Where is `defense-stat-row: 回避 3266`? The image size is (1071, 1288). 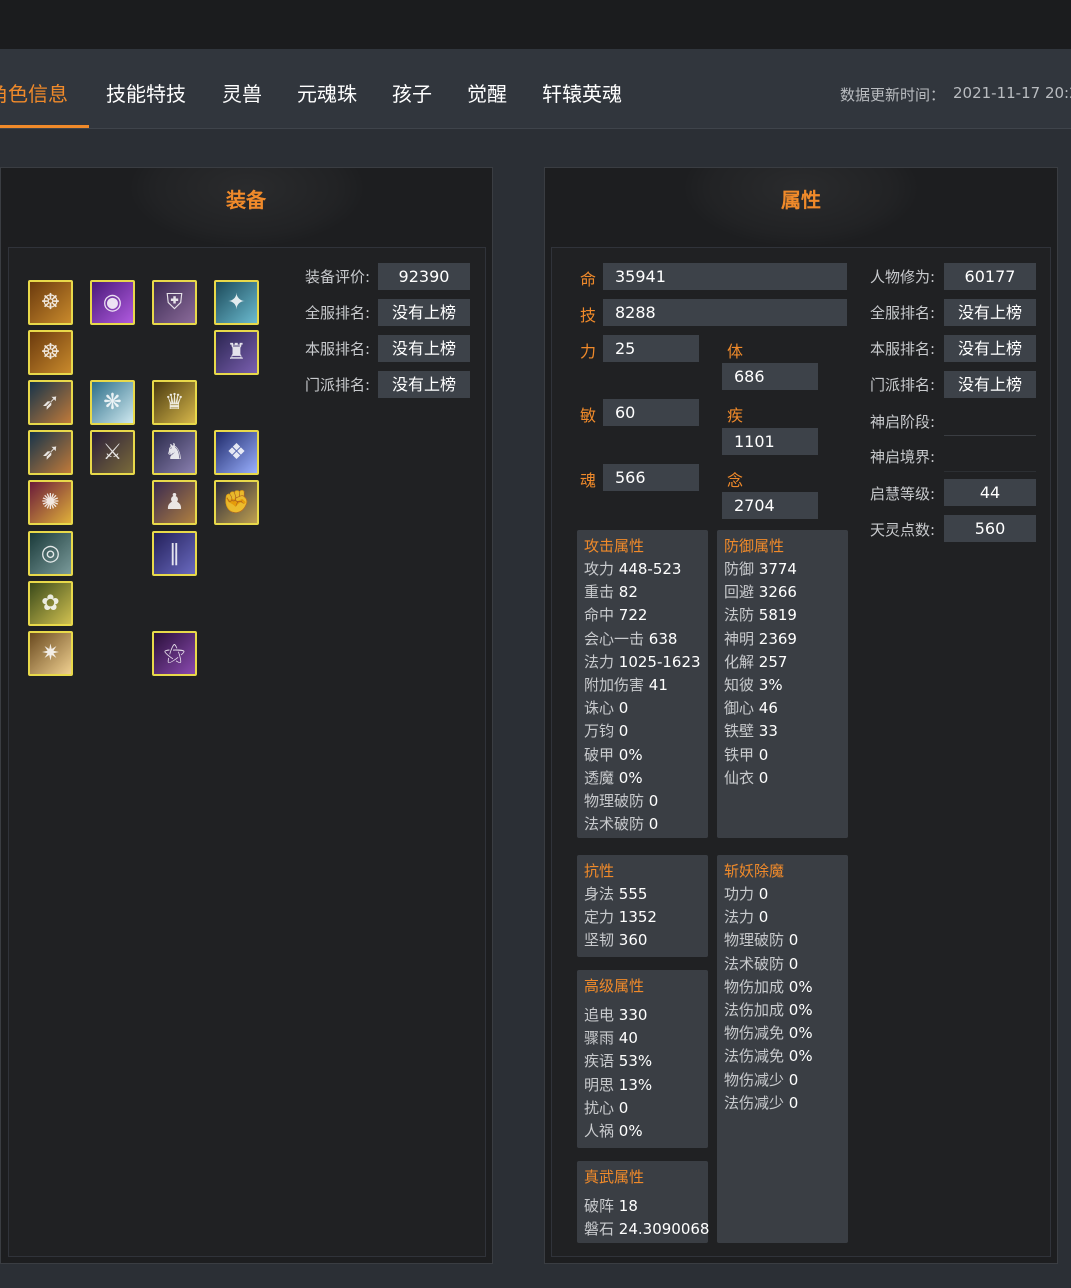
defense-stat-row: 回避 3266 is located at coordinates (760, 591).